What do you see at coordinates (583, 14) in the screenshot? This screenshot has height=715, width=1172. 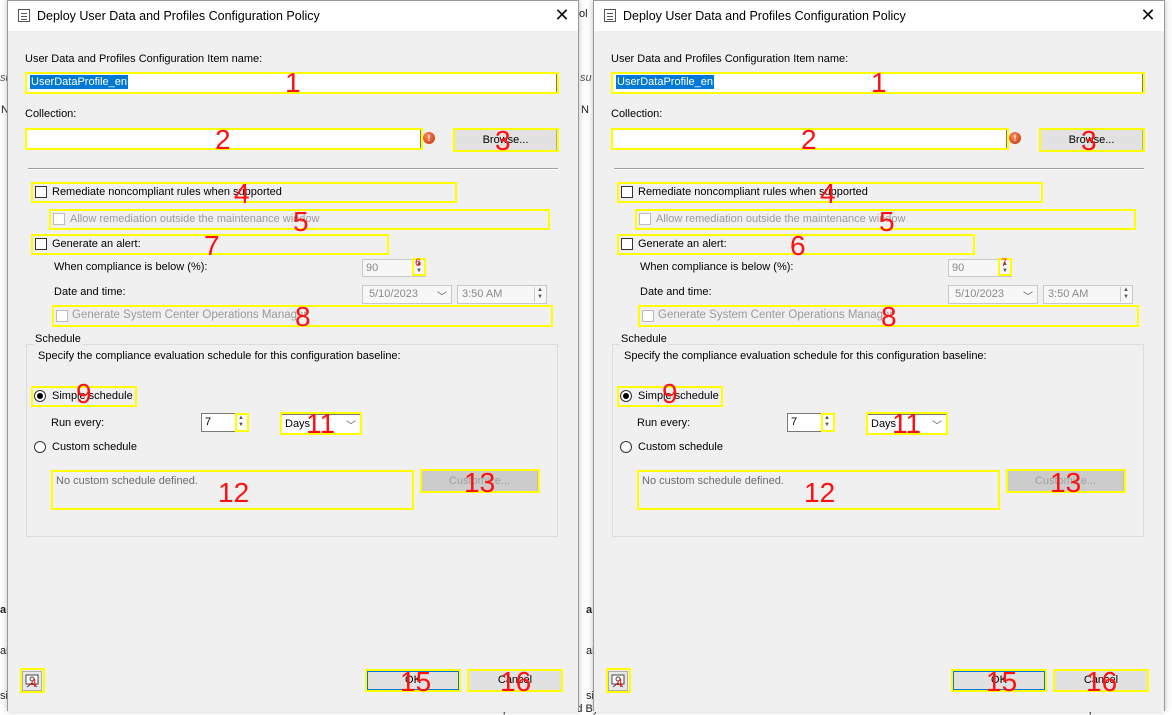 I see `background-text: ol` at bounding box center [583, 14].